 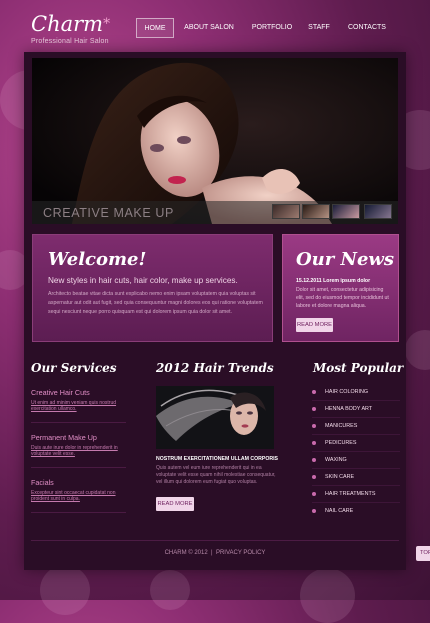 What do you see at coordinates (108, 213) in the screenshot?
I see `hero-caption: CREATIVE MAKE UP` at bounding box center [108, 213].